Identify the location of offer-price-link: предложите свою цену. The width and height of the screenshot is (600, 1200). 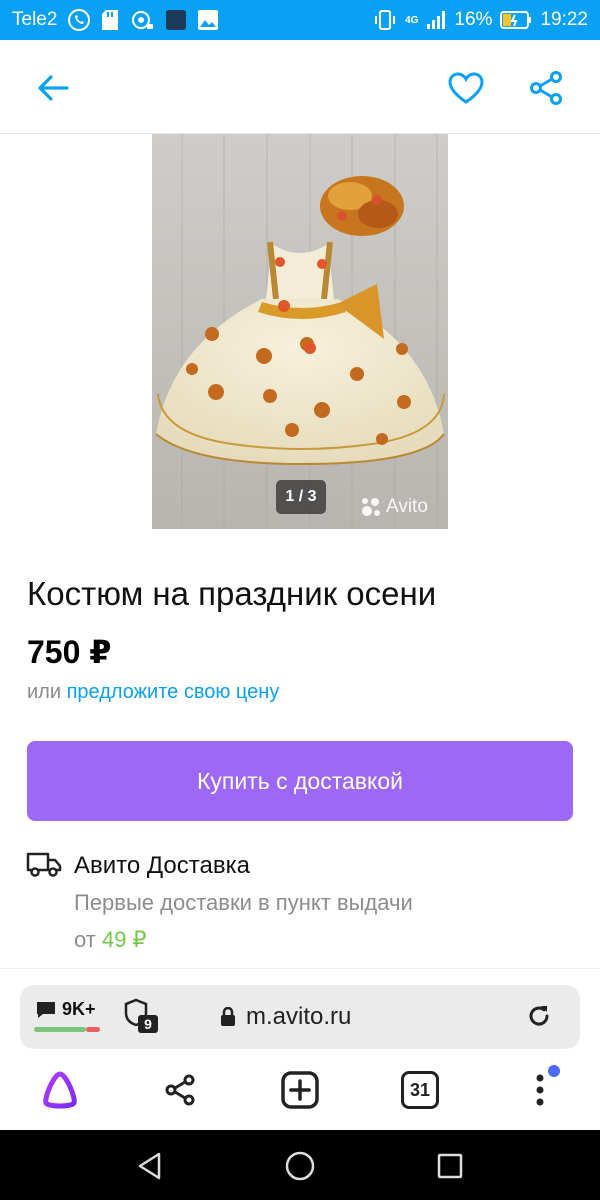
(173, 692).